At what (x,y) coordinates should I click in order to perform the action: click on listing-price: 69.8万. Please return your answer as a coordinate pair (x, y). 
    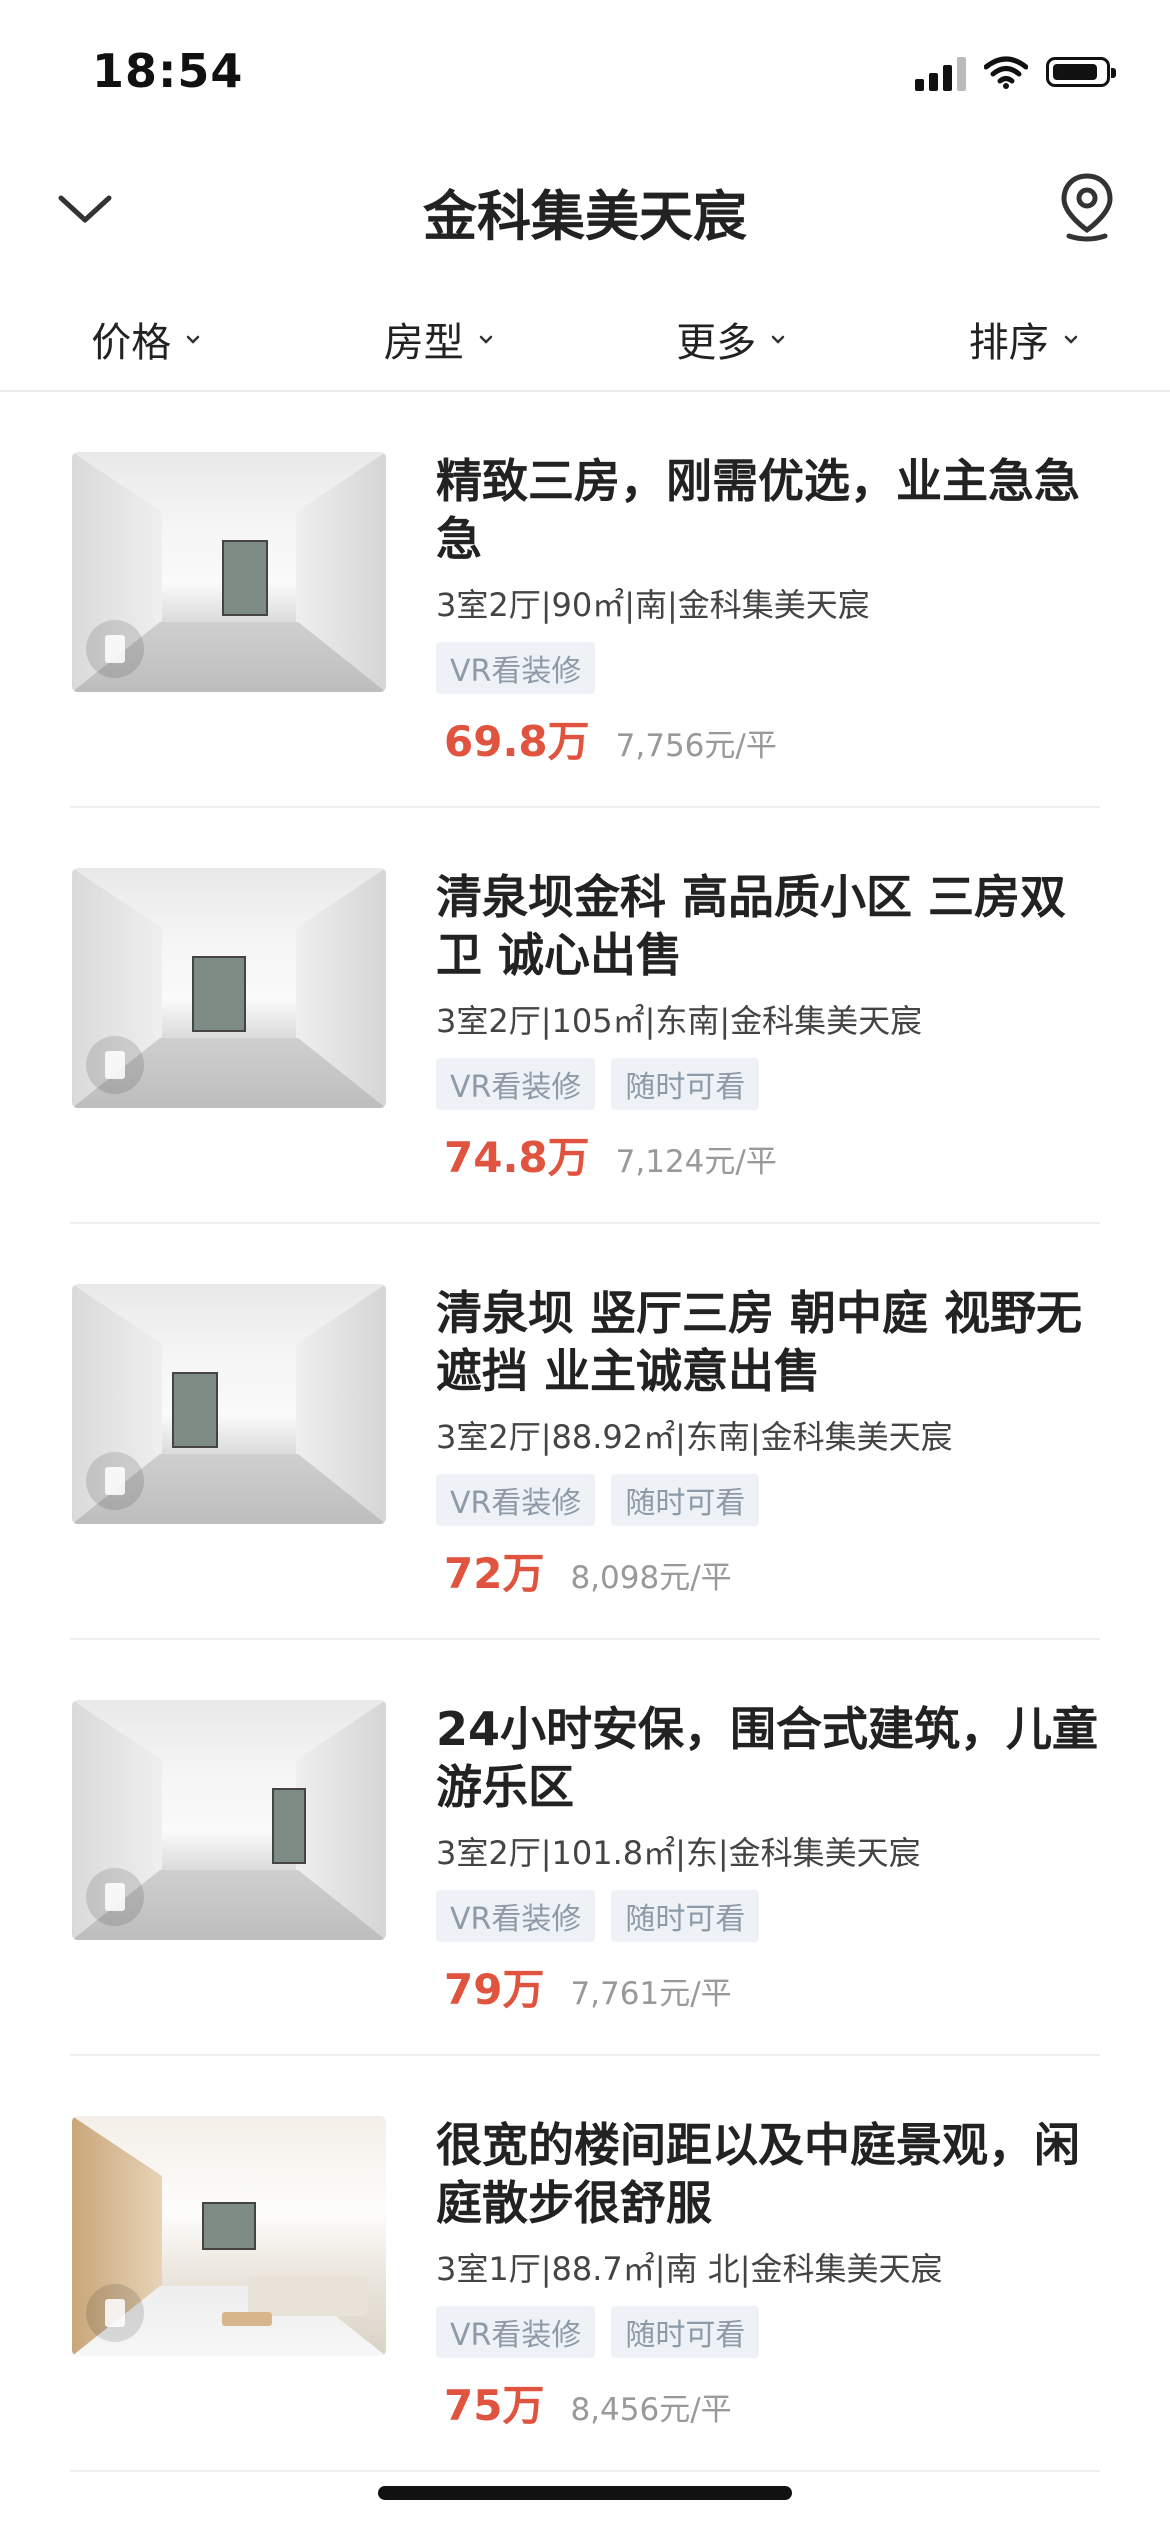
    Looking at the image, I should click on (517, 741).